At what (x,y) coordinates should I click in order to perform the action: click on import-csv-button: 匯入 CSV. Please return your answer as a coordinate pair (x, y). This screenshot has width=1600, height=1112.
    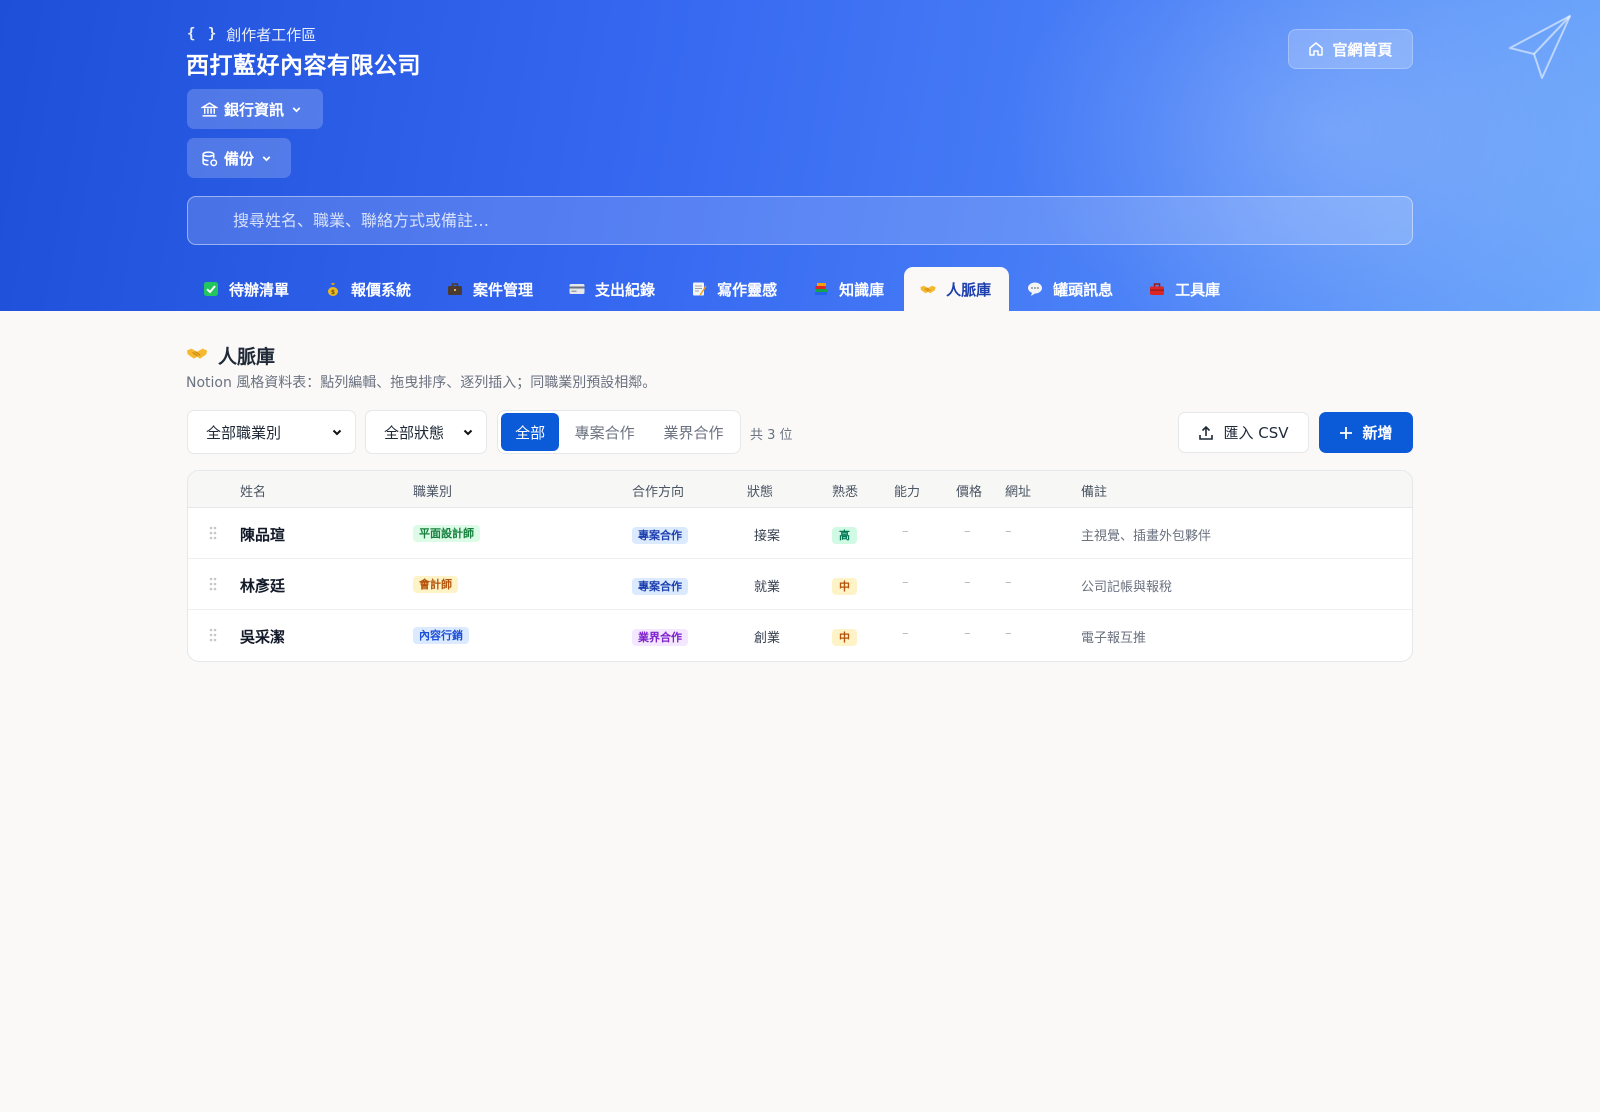
    Looking at the image, I should click on (1243, 432).